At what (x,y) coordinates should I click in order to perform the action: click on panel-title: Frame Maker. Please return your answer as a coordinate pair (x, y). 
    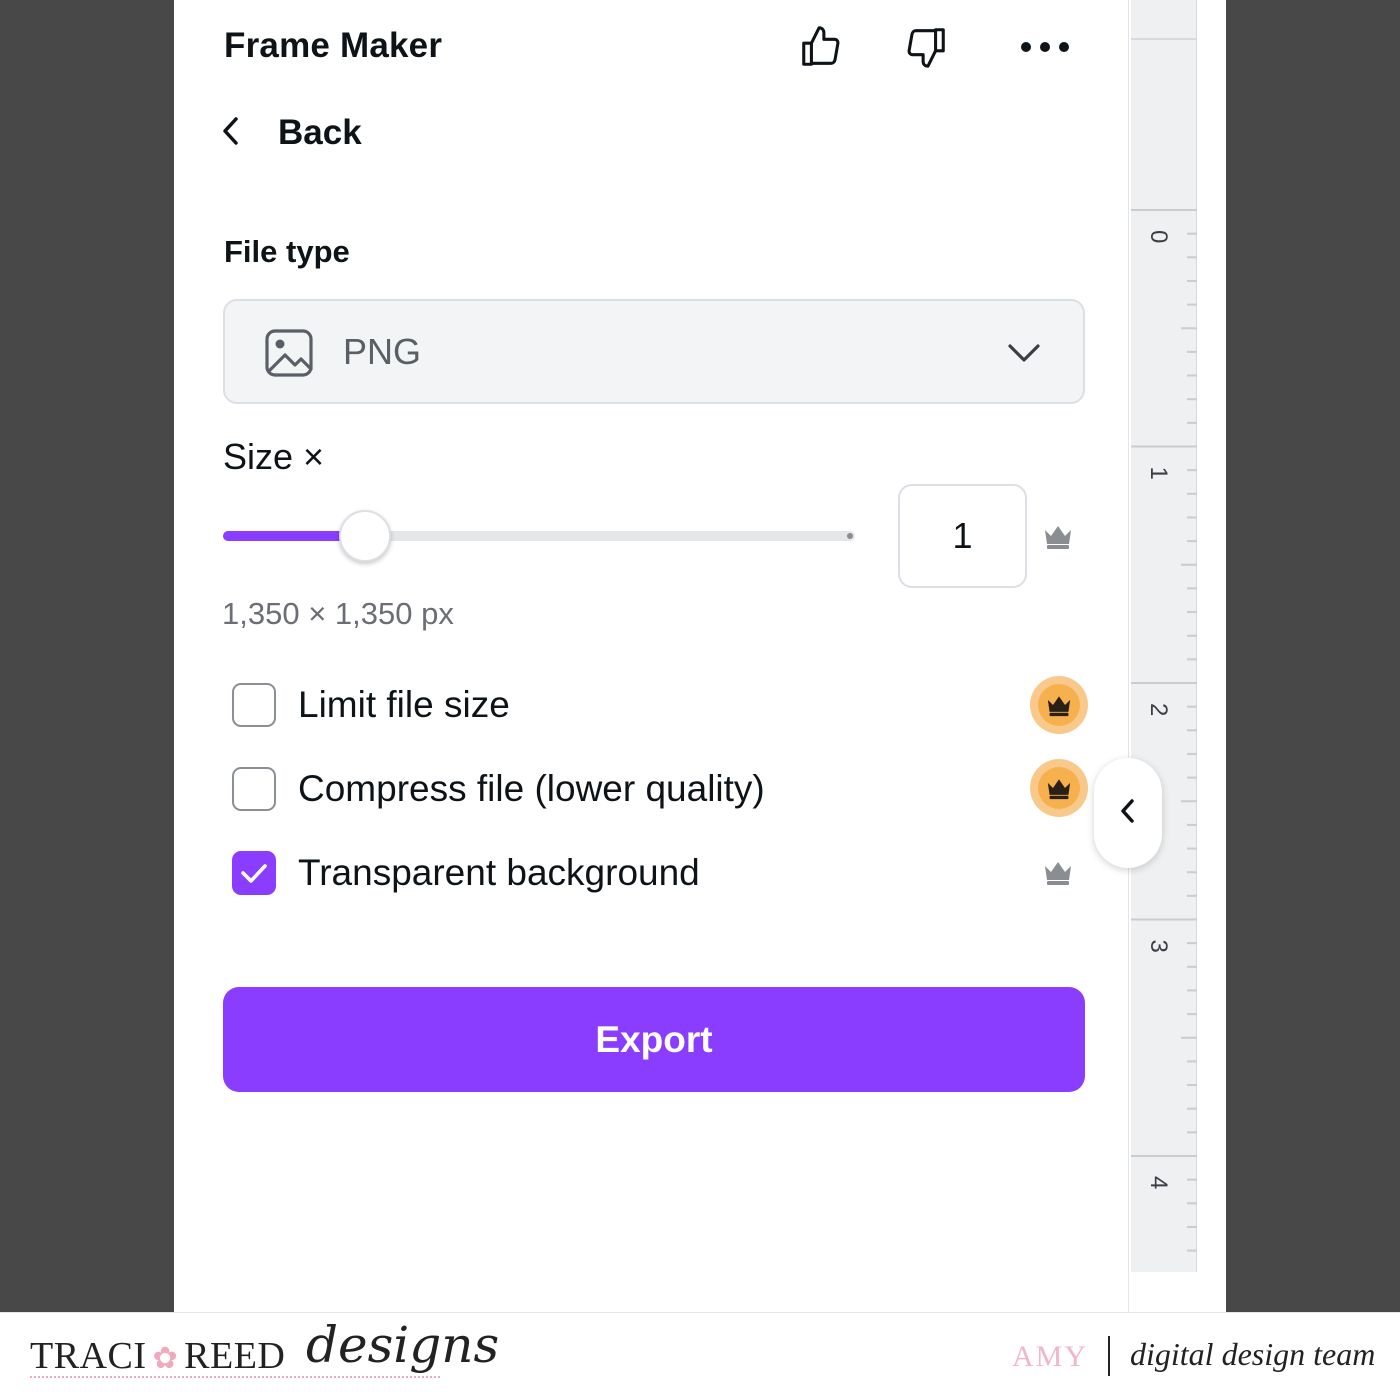
    Looking at the image, I should click on (333, 45).